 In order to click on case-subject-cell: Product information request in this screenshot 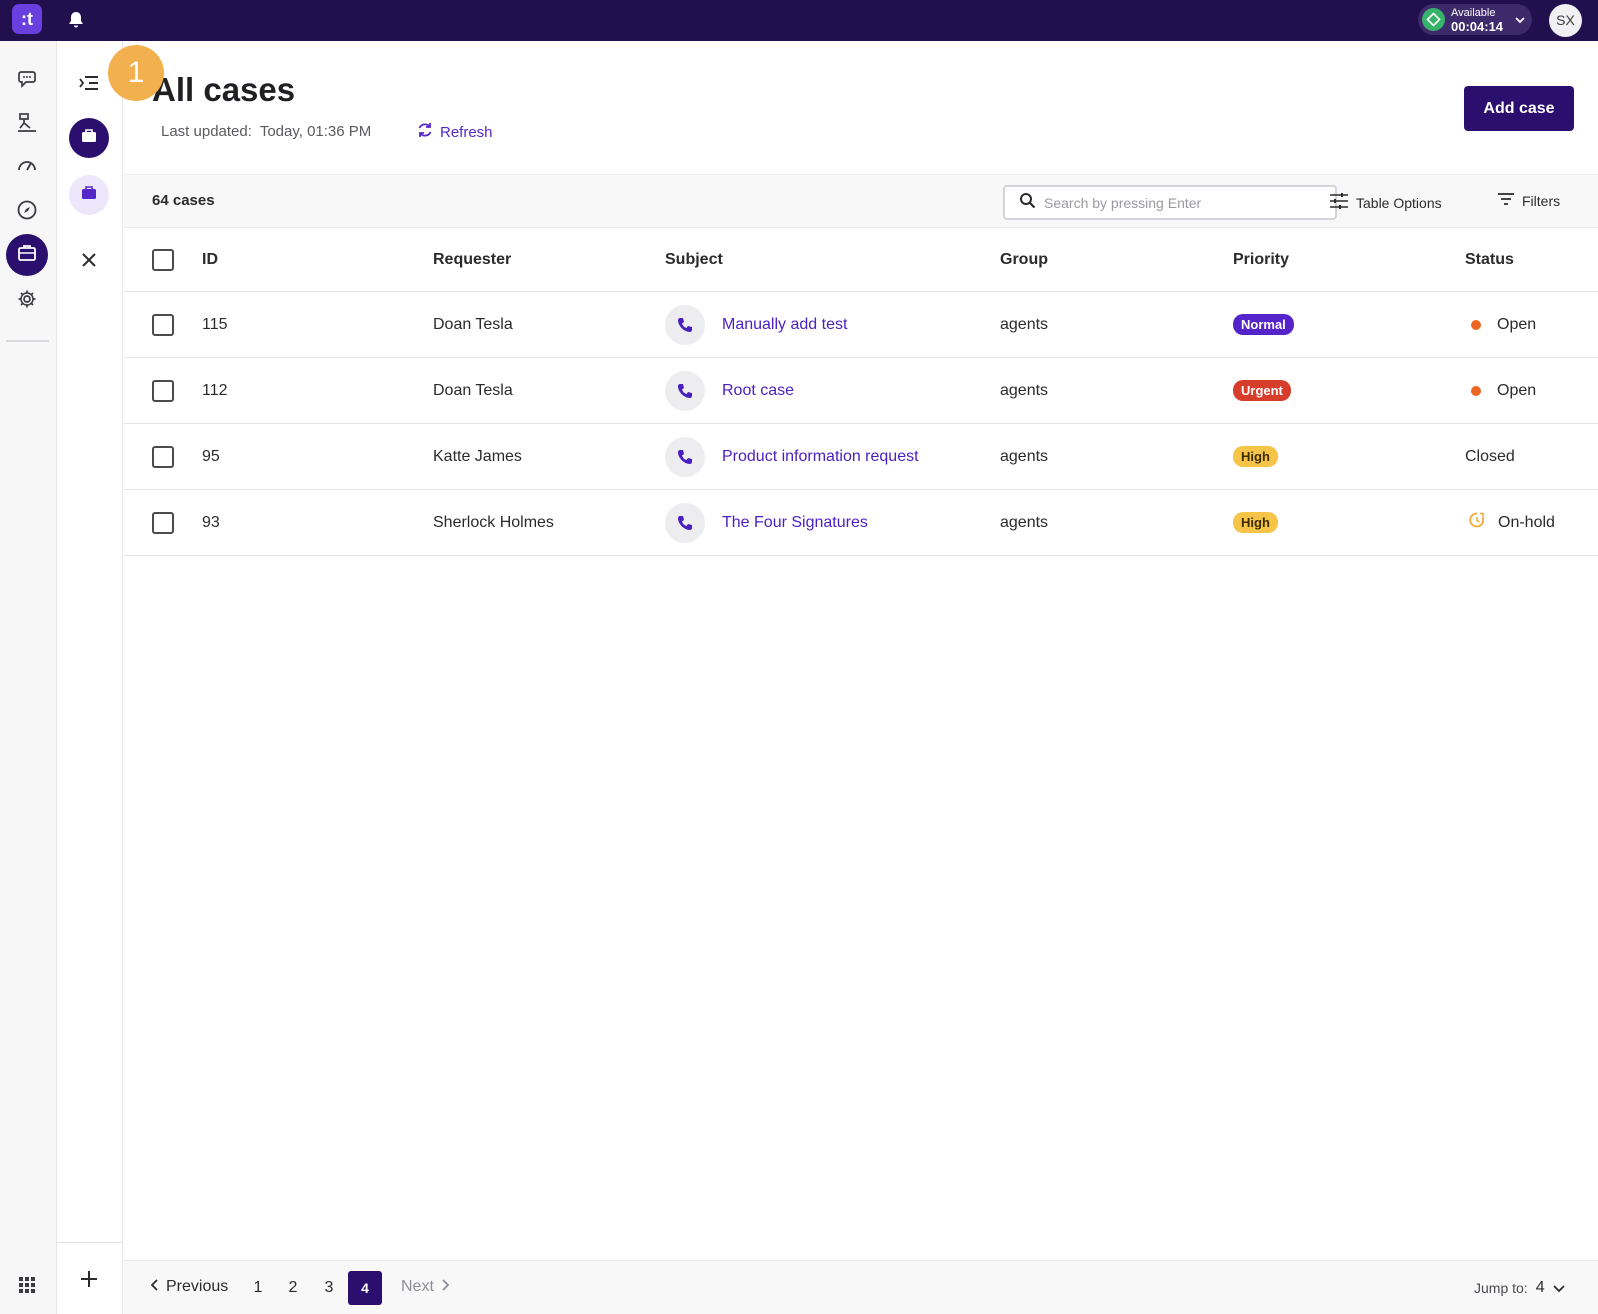, I will do `click(792, 456)`.